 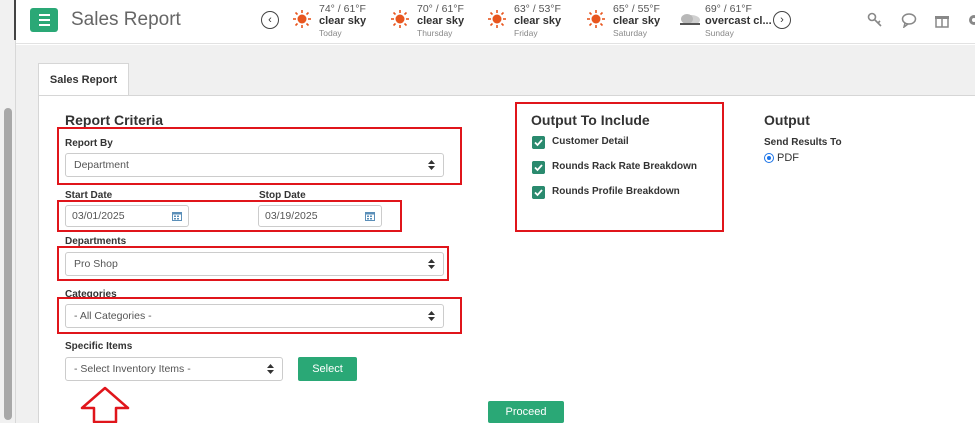 I want to click on arrow-up-icon, so click(x=105, y=404).